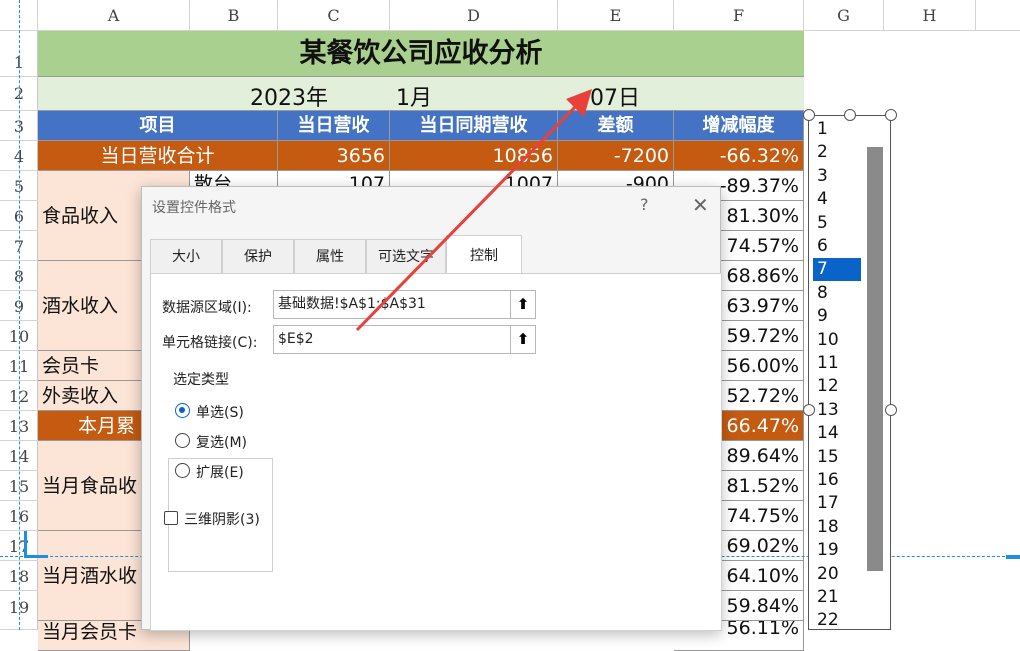 The width and height of the screenshot is (1020, 651). I want to click on annotation-arrow, so click(473, 210).